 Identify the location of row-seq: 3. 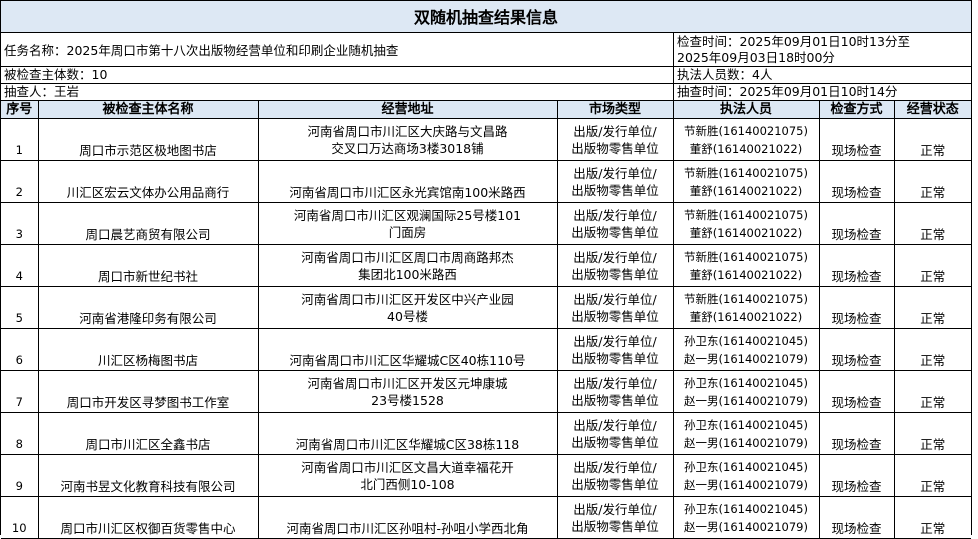
(20, 223).